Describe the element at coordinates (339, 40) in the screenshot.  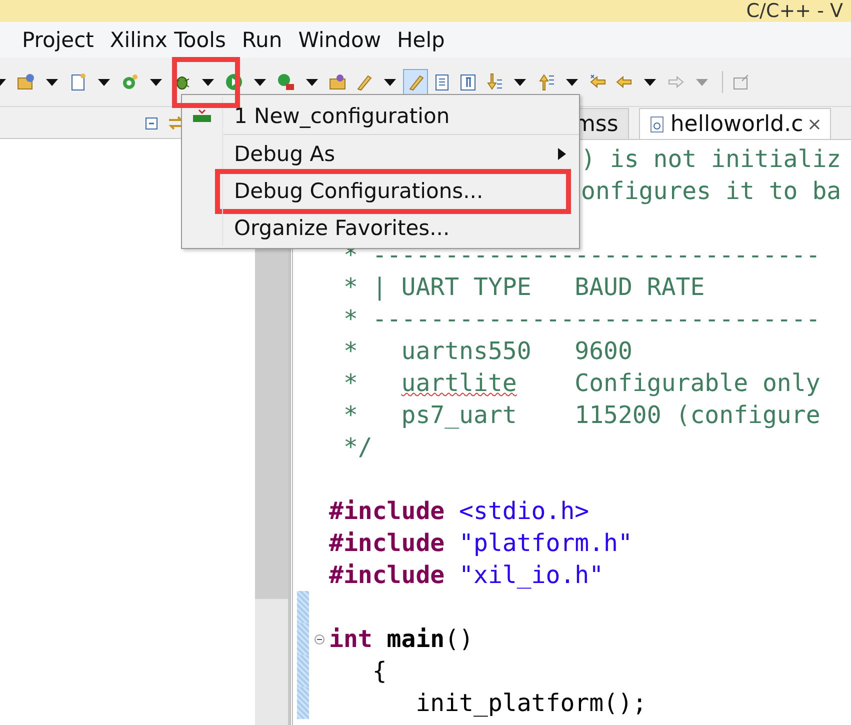
I see `menu-item: Window` at that location.